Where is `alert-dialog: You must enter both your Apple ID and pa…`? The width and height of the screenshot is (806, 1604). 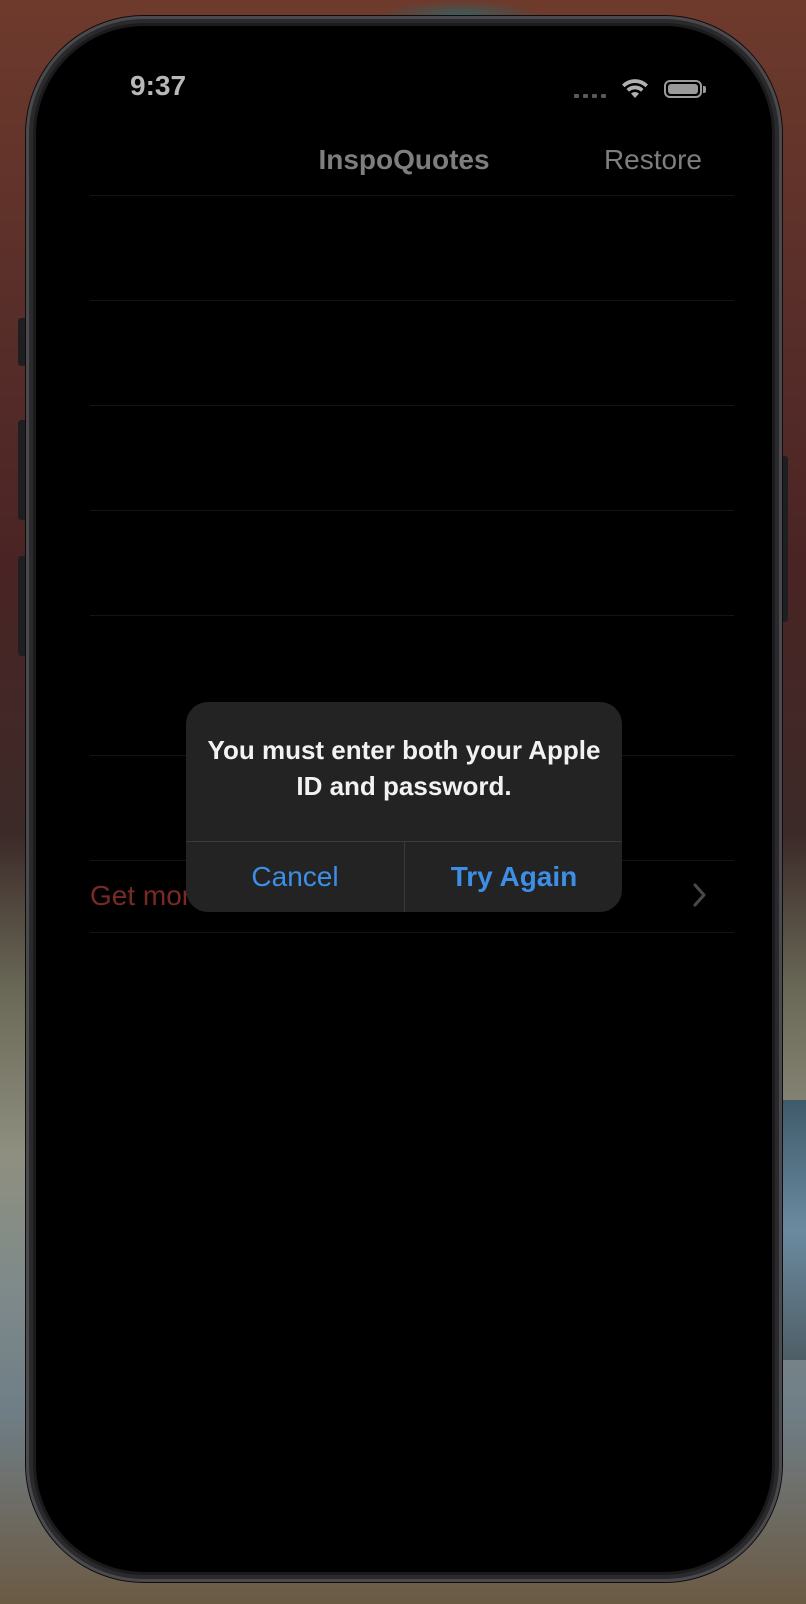 alert-dialog: You must enter both your Apple ID and pa… is located at coordinates (404, 807).